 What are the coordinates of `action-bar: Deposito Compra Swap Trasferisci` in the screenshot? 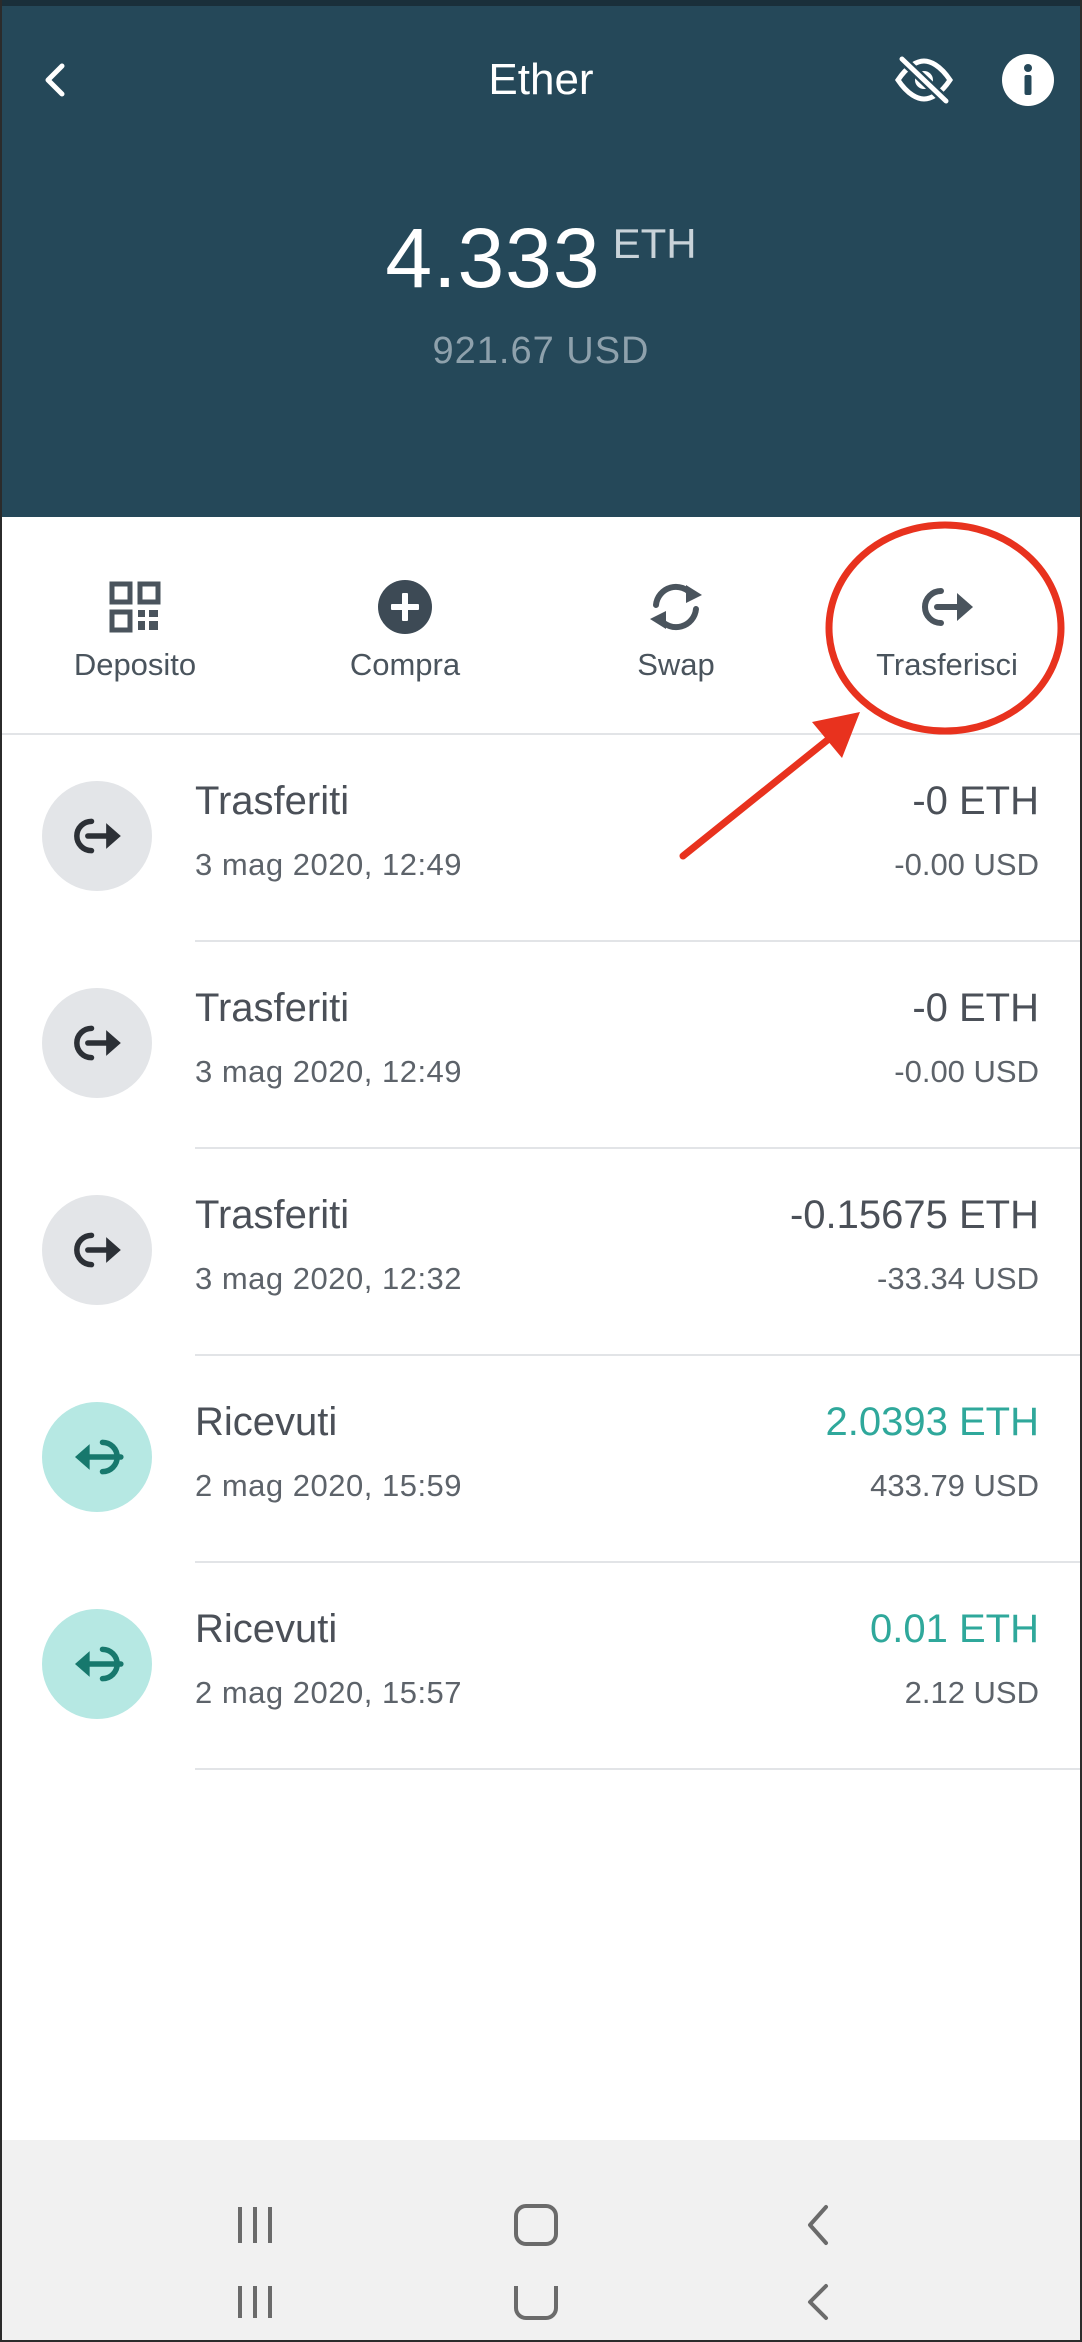 It's located at (541, 626).